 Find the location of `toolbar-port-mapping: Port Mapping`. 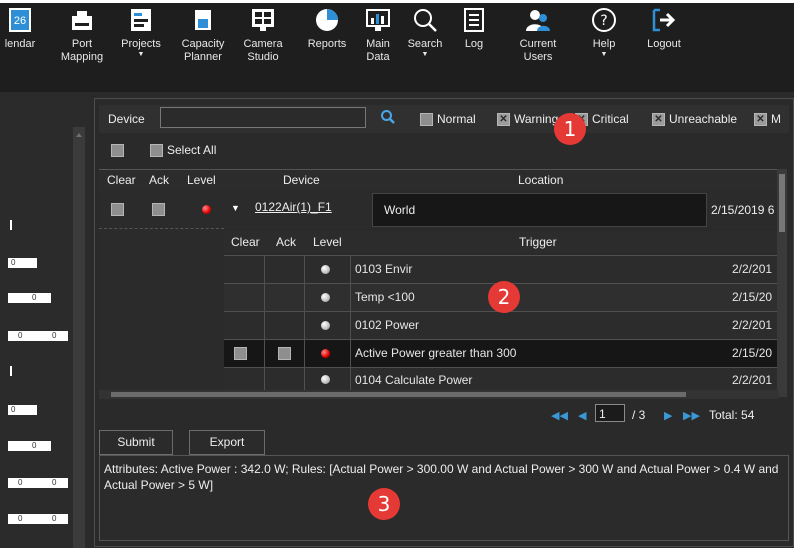

toolbar-port-mapping: Port Mapping is located at coordinates (82, 35).